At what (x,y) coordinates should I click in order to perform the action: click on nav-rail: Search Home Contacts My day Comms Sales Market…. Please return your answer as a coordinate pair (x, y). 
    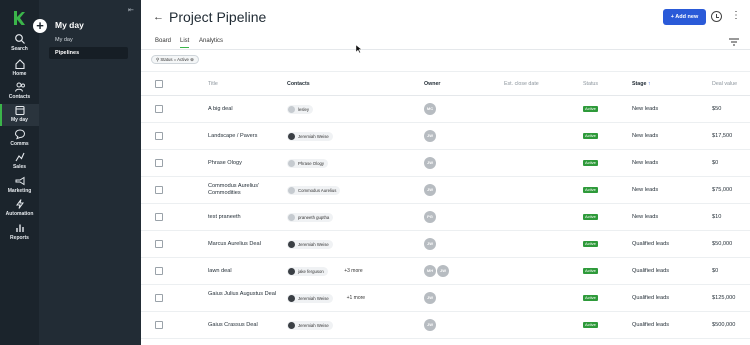
    Looking at the image, I should click on (19, 172).